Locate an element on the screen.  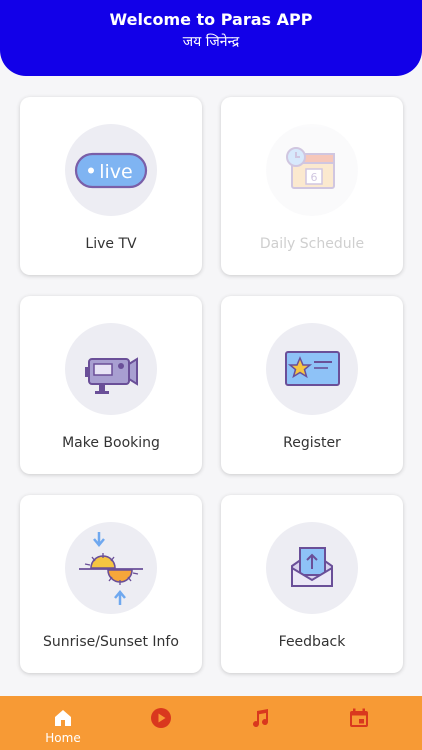
header-title: Welcome to Paras APP is located at coordinates (211, 19).